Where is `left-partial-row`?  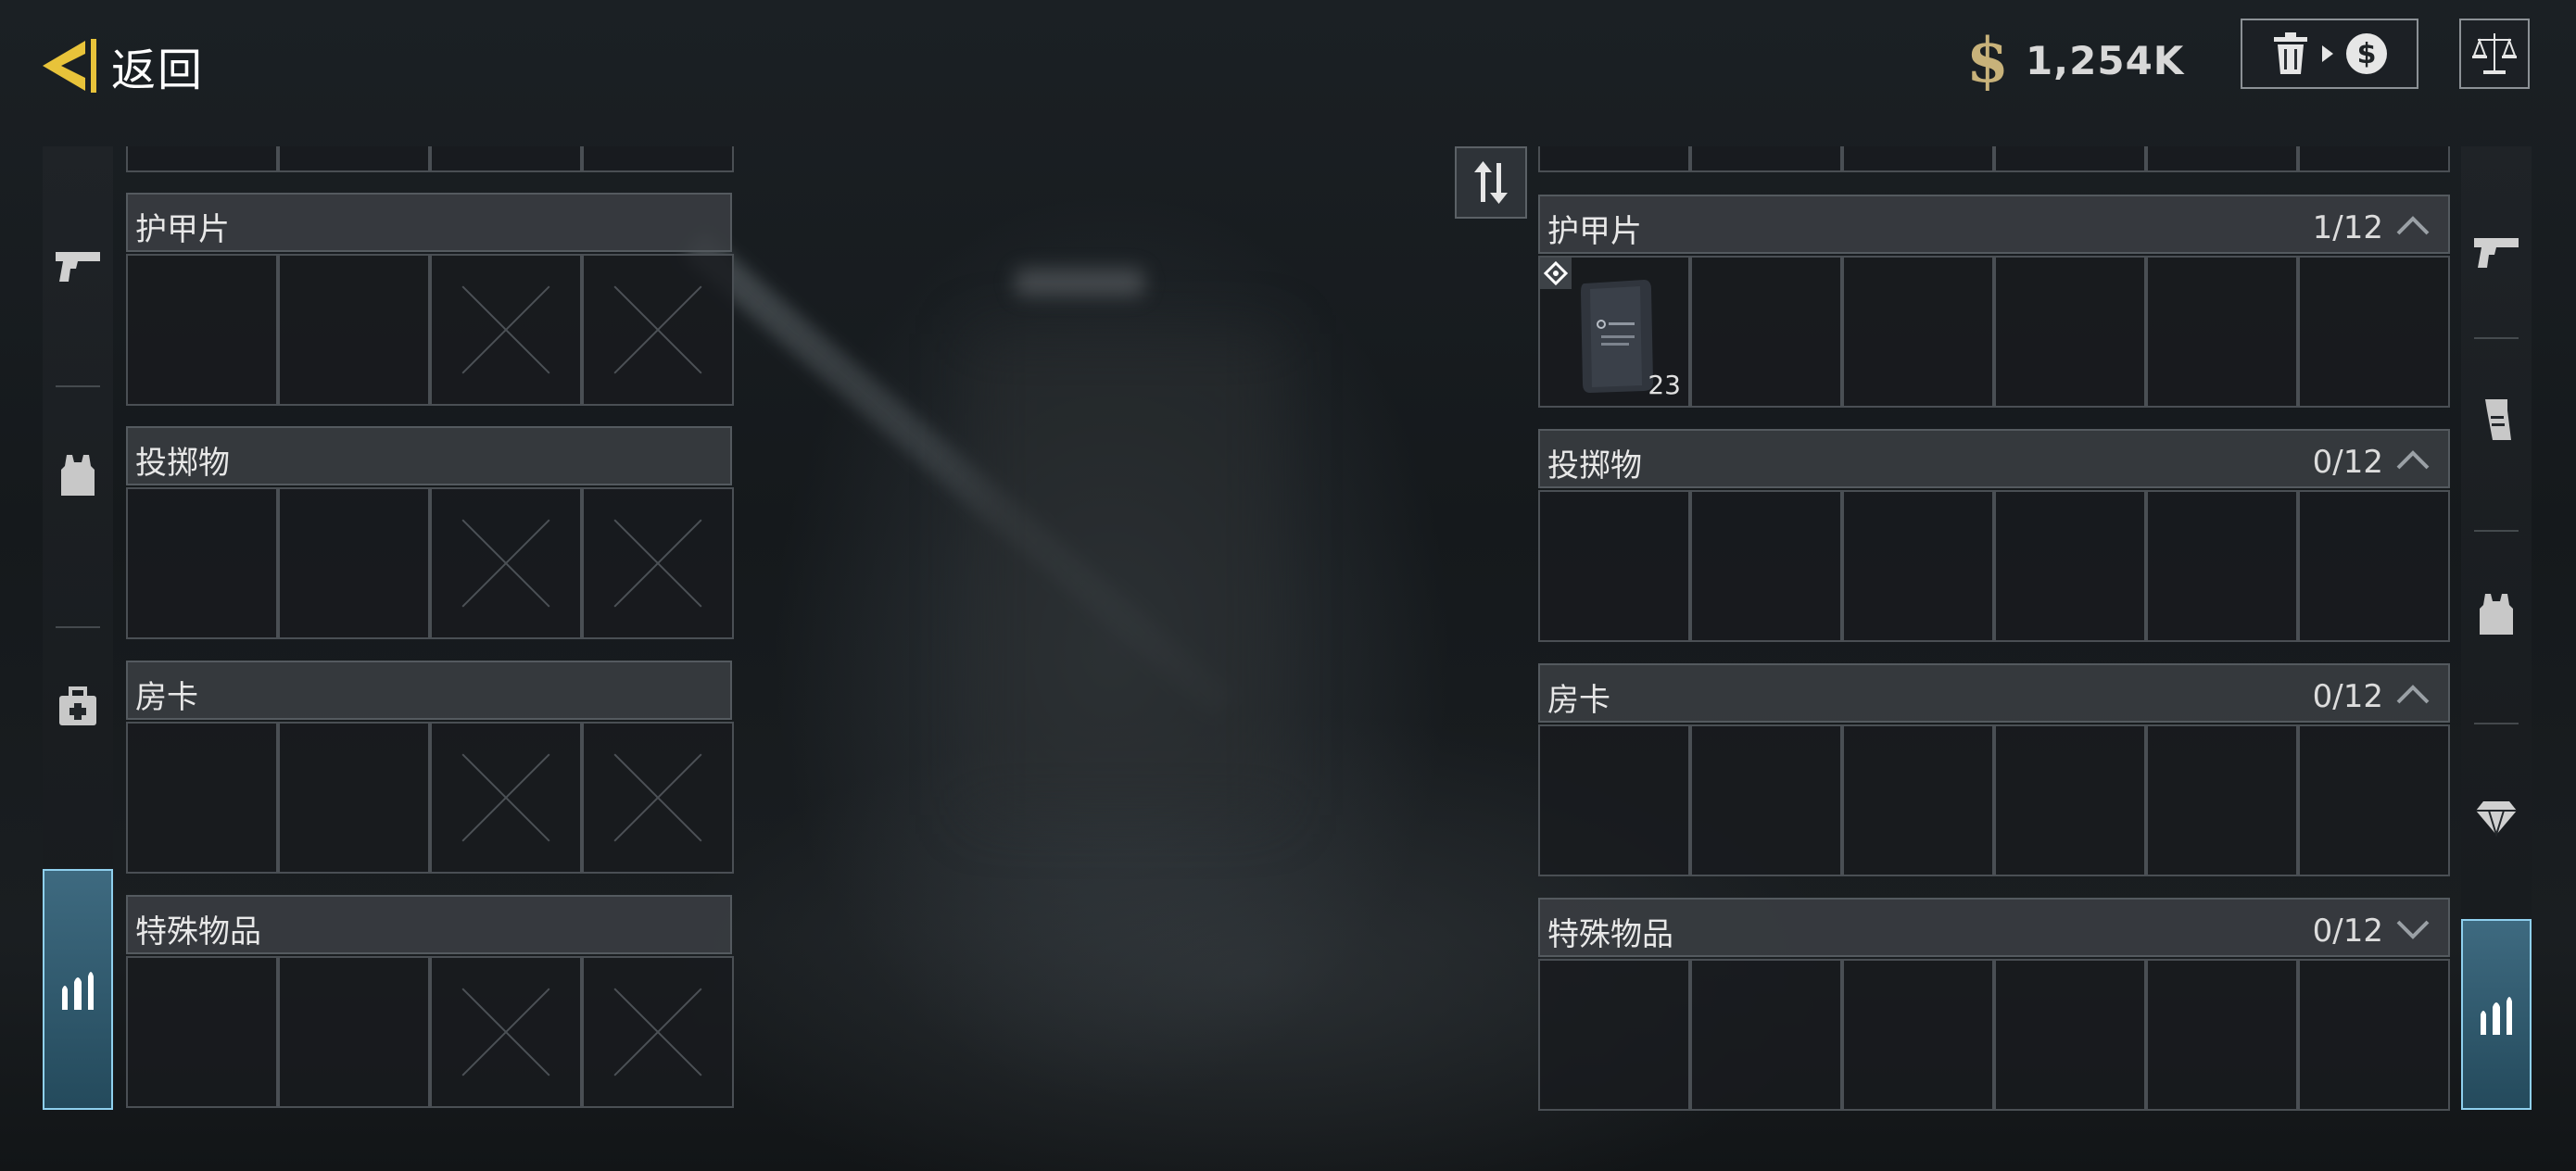
left-partial-row is located at coordinates (430, 159).